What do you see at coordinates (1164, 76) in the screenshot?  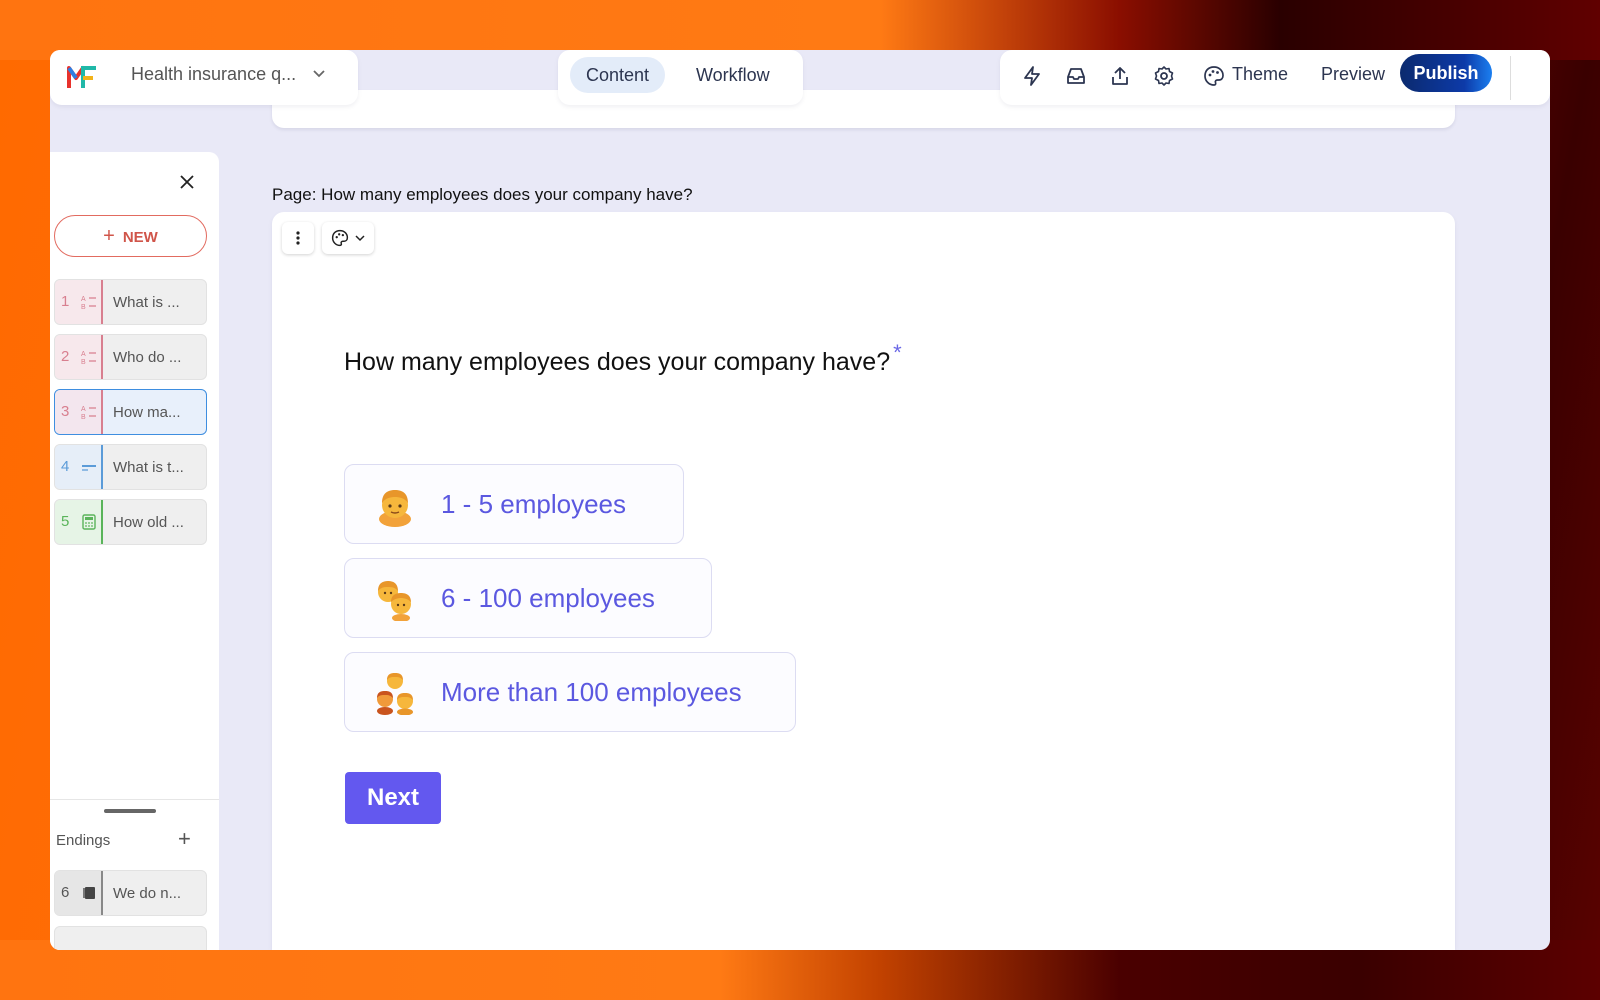 I see `settings-icon` at bounding box center [1164, 76].